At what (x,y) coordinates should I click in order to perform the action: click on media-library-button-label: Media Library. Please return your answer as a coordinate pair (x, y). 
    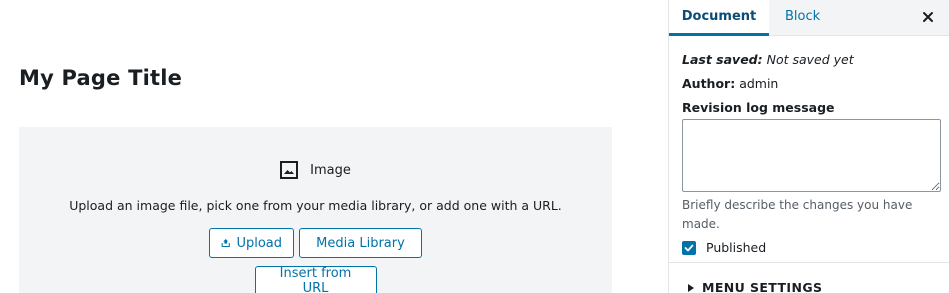
    Looking at the image, I should click on (360, 243).